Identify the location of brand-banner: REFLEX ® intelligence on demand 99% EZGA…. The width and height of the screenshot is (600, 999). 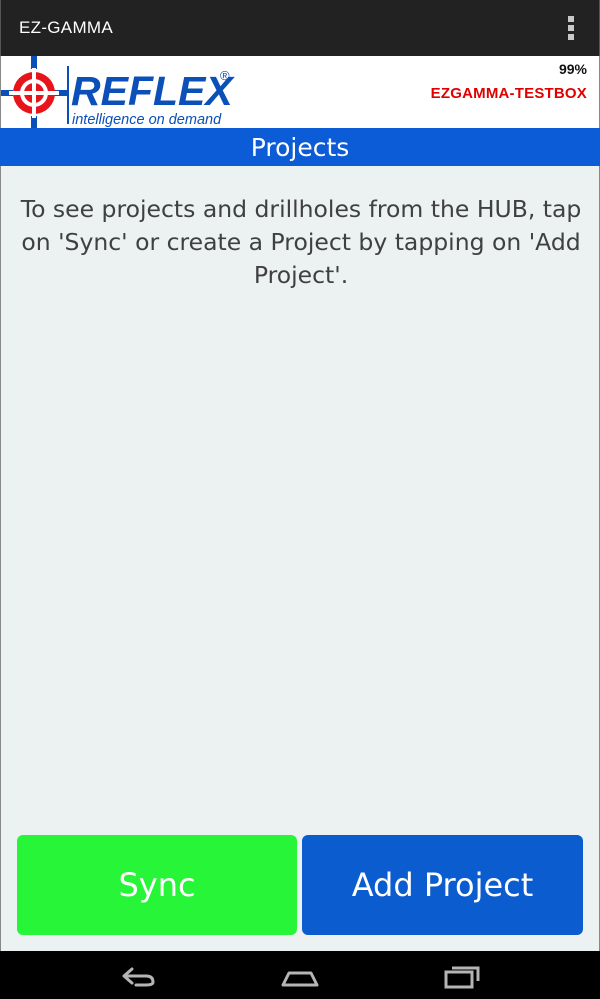
(300, 92).